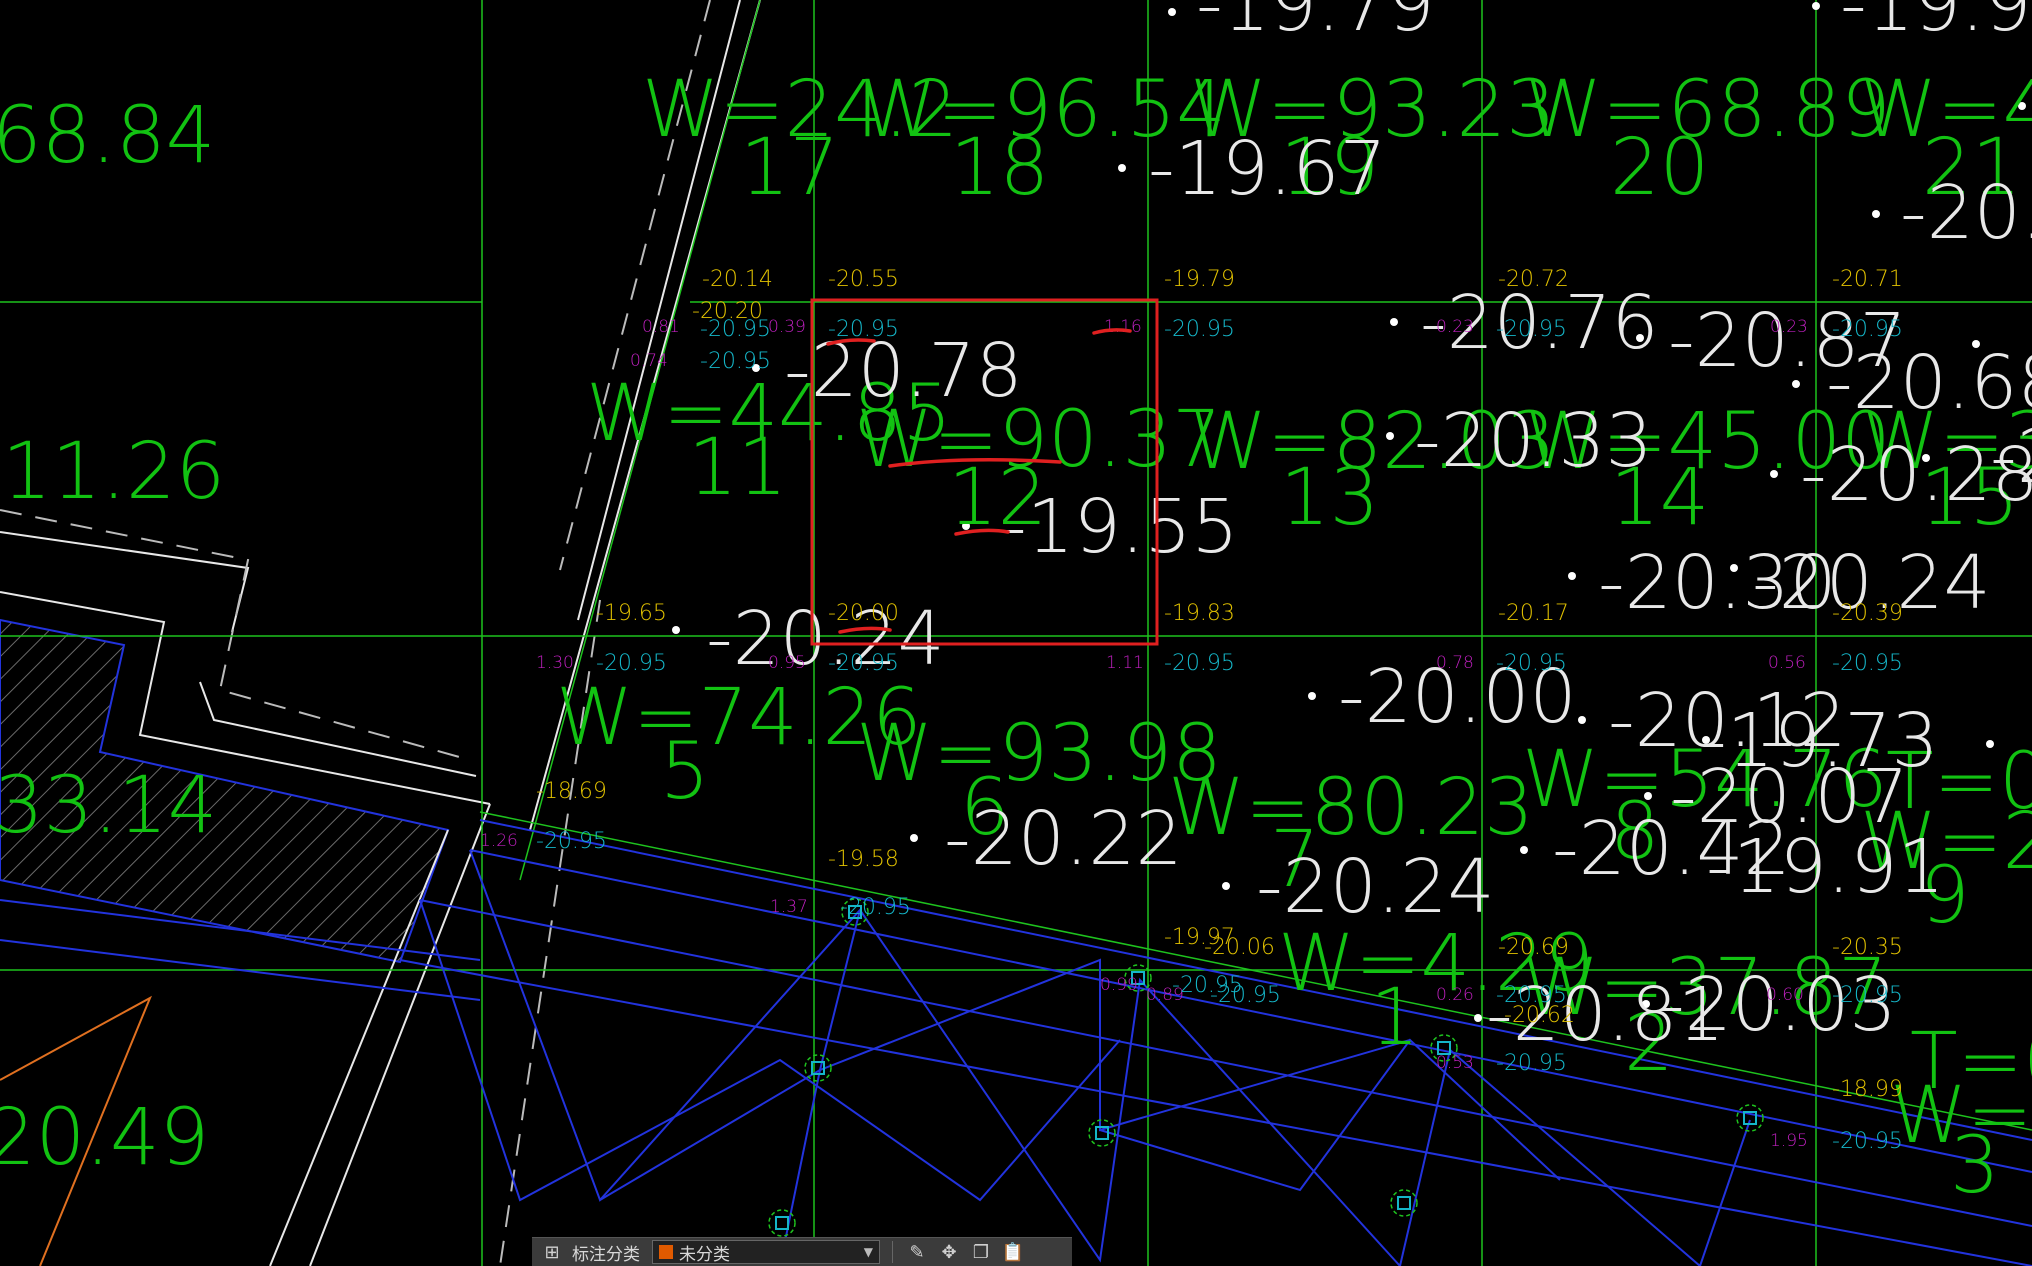  I want to click on elevation-label-small-8: 0.39, so click(787, 327).